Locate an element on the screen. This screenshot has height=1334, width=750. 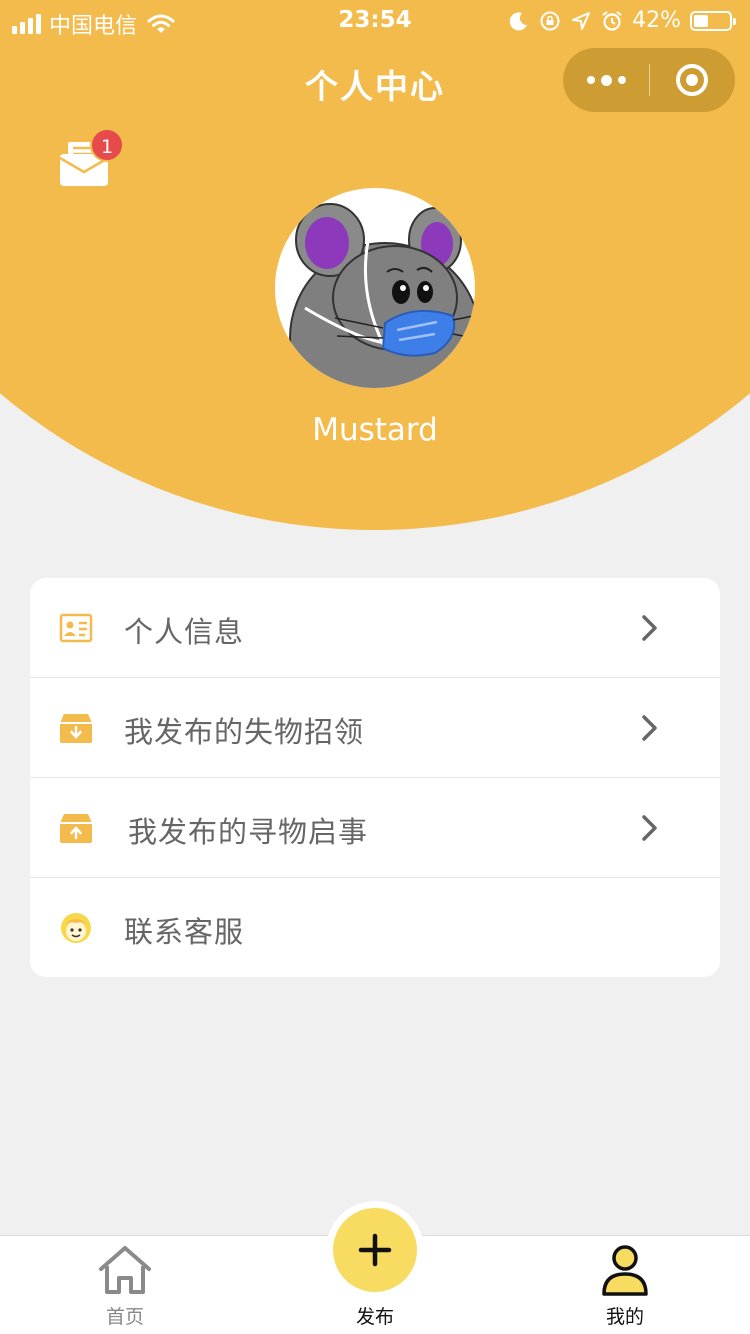
tab-bar: 首页 发布 我的 is located at coordinates (375, 1267).